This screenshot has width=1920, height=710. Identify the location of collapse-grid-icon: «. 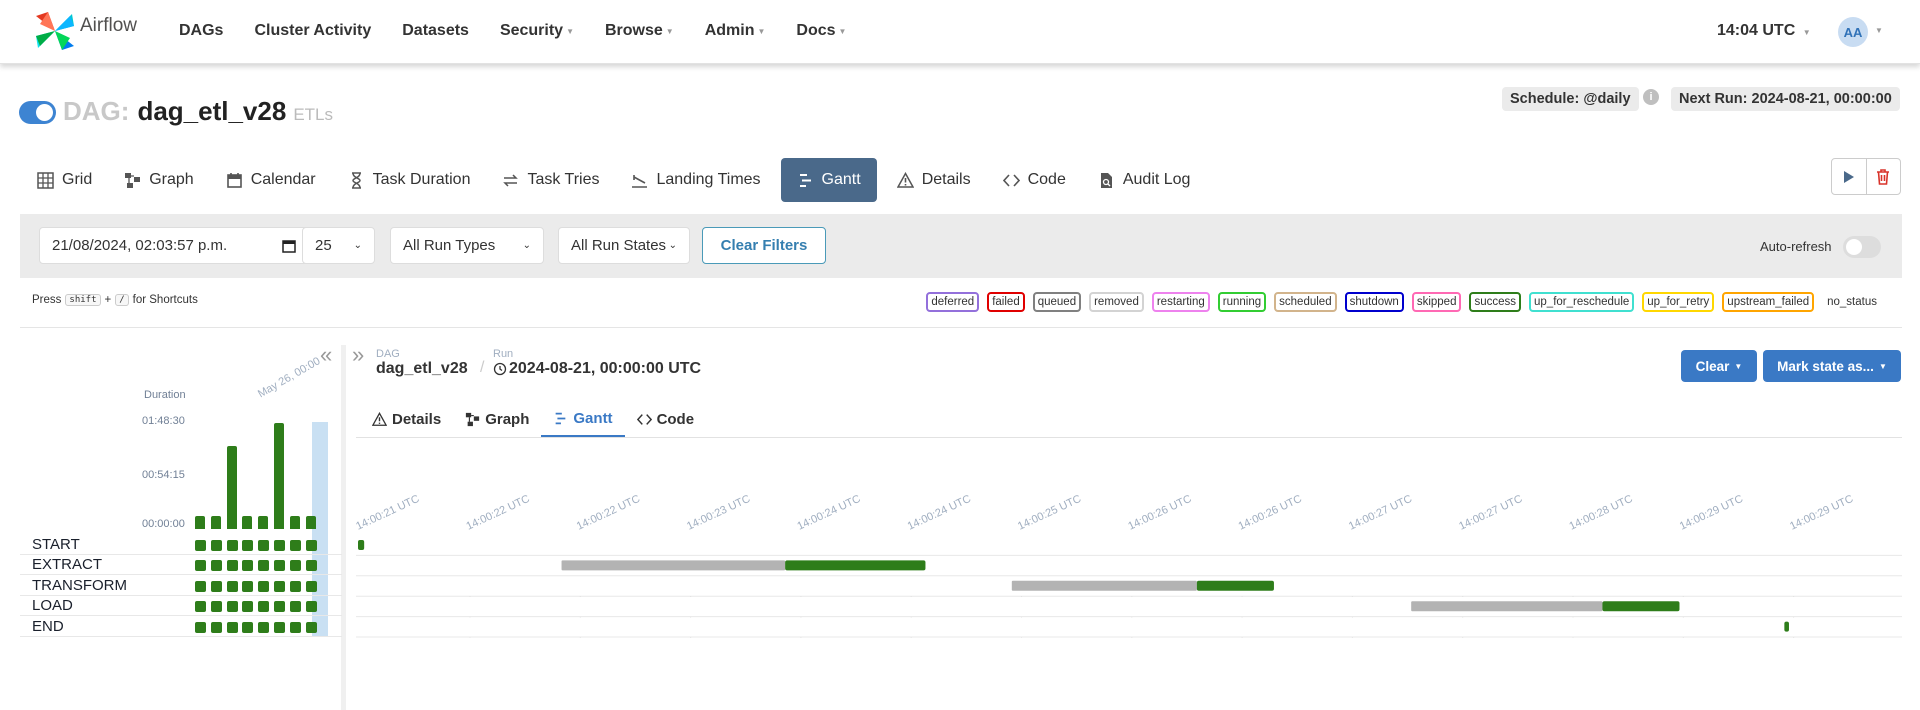
(326, 355).